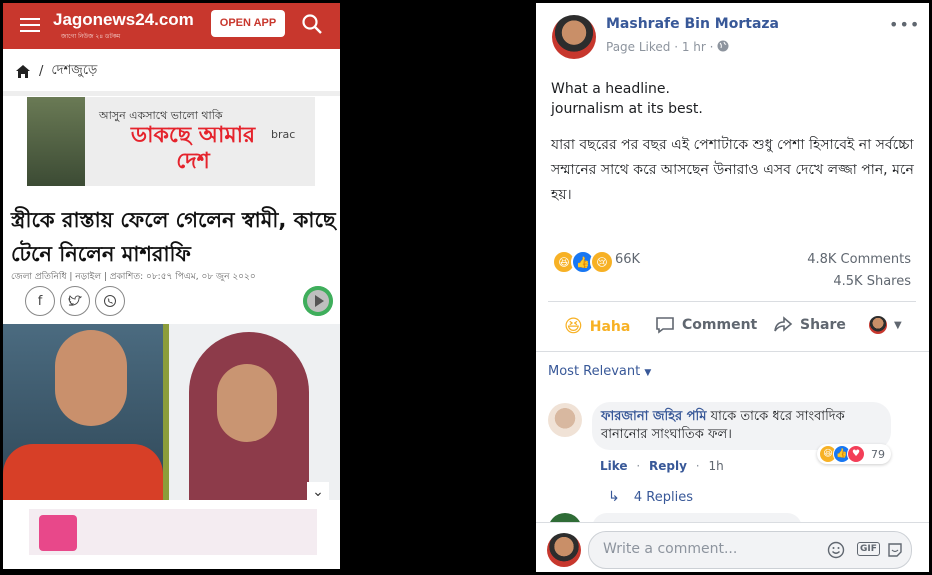  I want to click on haha-icon: 😆, so click(573, 326).